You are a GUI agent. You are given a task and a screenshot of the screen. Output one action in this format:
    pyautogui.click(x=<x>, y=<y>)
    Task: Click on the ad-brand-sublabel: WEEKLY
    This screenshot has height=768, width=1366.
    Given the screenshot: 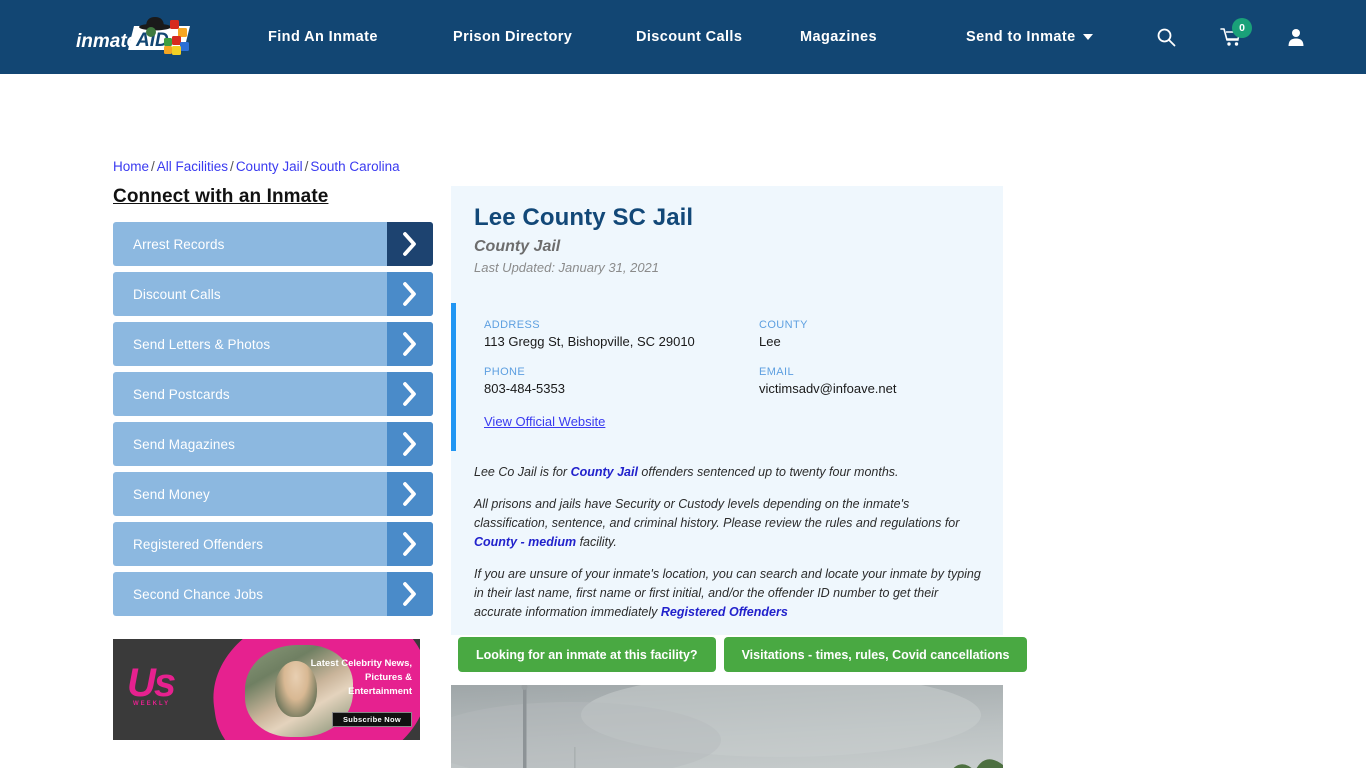 What is the action you would take?
    pyautogui.click(x=152, y=704)
    